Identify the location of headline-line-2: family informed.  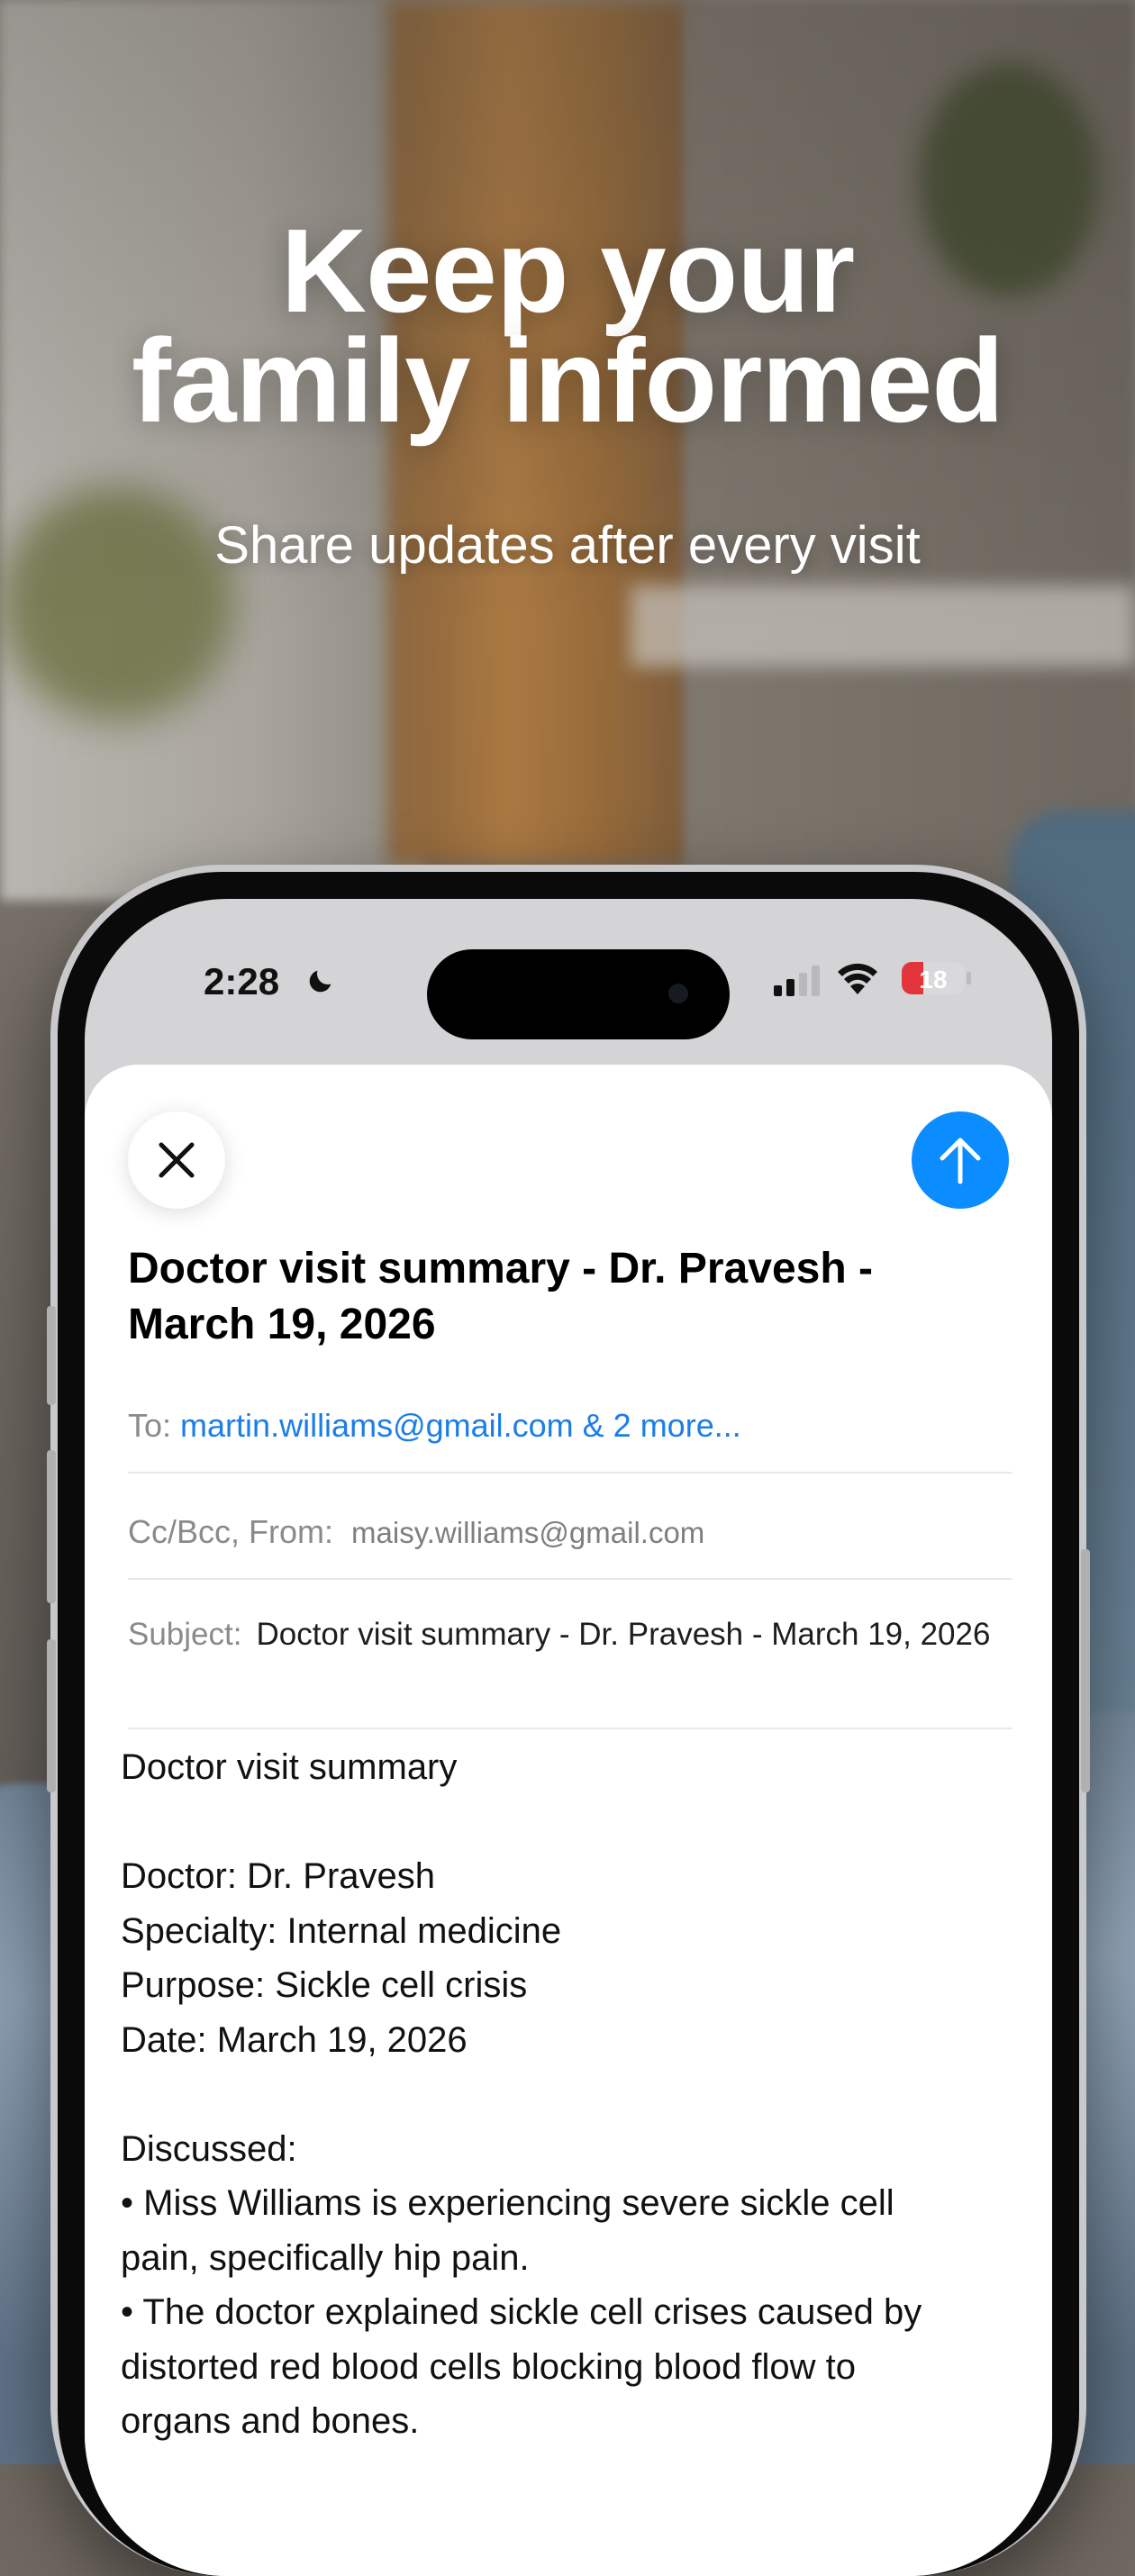
(568, 380).